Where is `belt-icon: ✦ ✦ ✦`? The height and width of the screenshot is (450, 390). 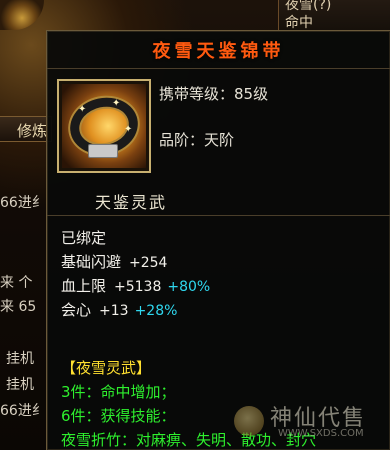 belt-icon: ✦ ✦ ✦ is located at coordinates (104, 126).